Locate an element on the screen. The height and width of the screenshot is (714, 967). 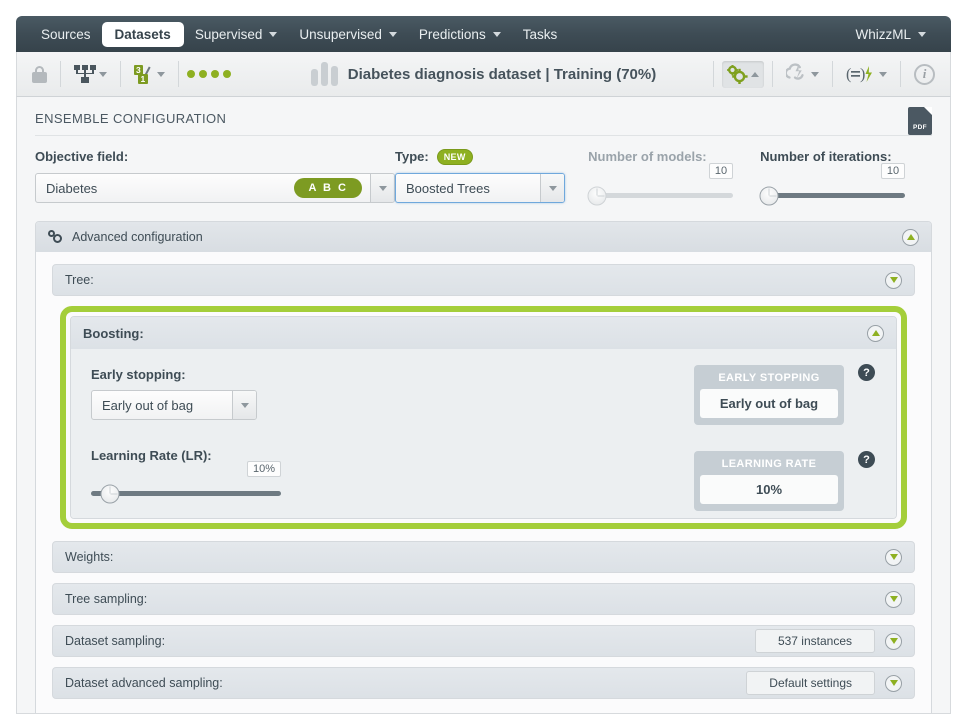
number-of-models-slider: 10 is located at coordinates (660, 184).